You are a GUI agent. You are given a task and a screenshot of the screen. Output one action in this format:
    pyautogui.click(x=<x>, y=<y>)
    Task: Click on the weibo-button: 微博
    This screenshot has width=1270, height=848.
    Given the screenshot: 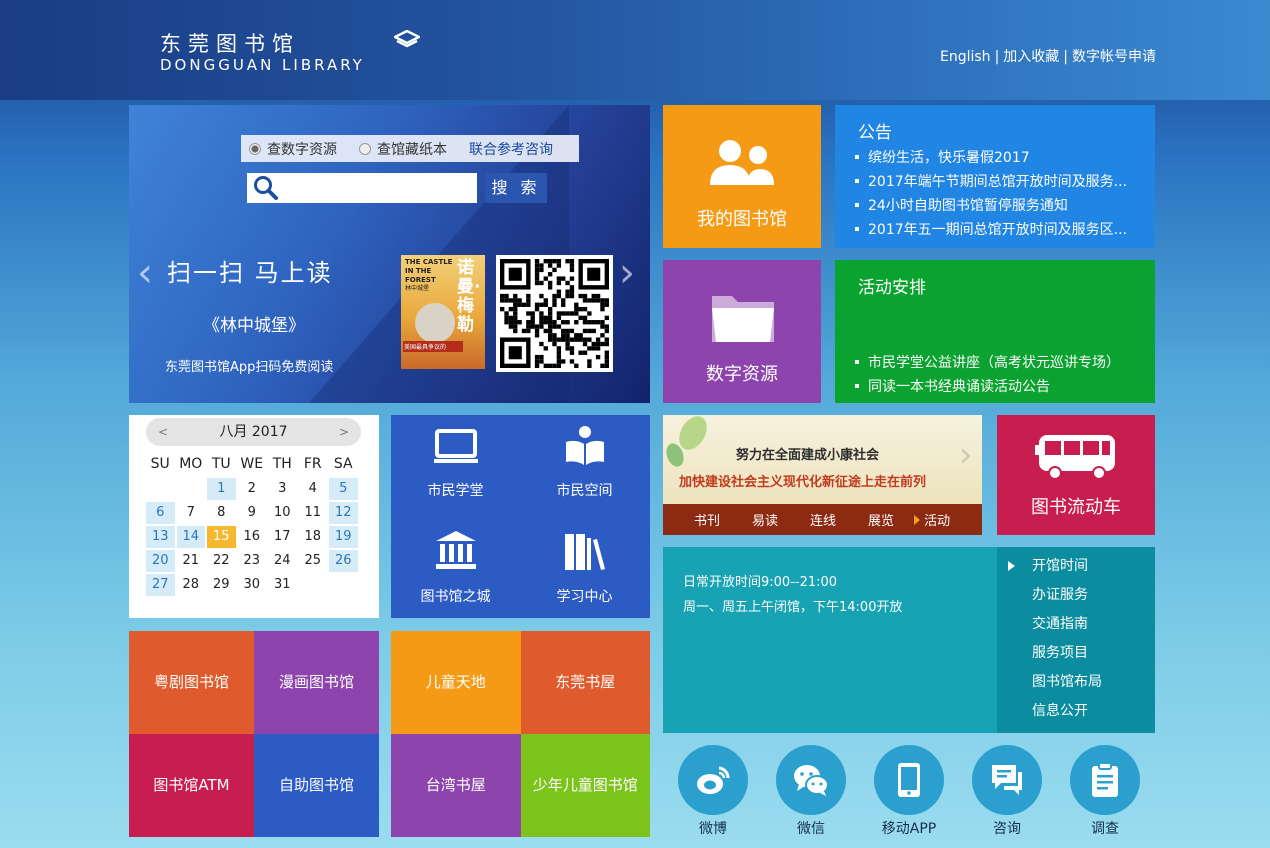 What is the action you would take?
    pyautogui.click(x=713, y=792)
    